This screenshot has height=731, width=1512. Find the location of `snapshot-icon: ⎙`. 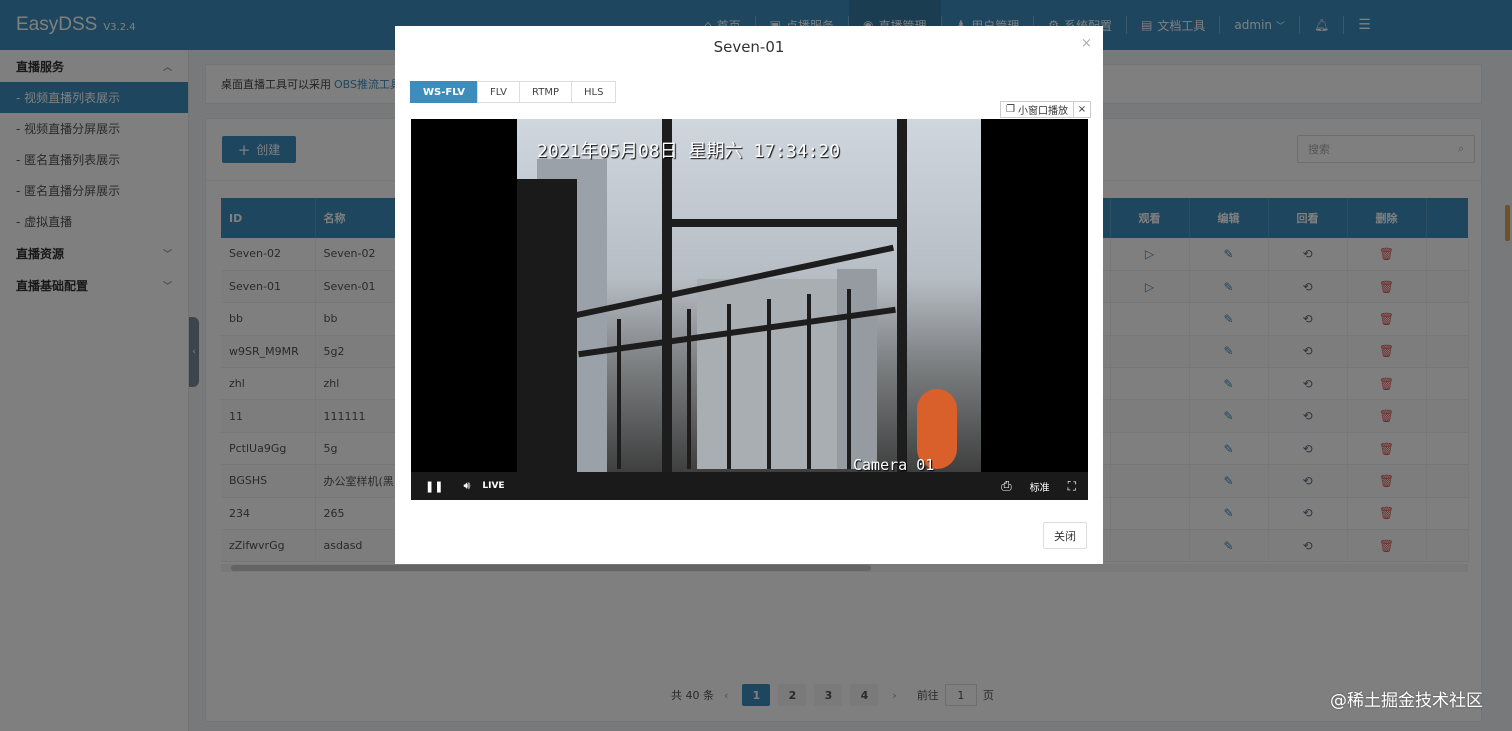

snapshot-icon: ⎙ is located at coordinates (1006, 486).